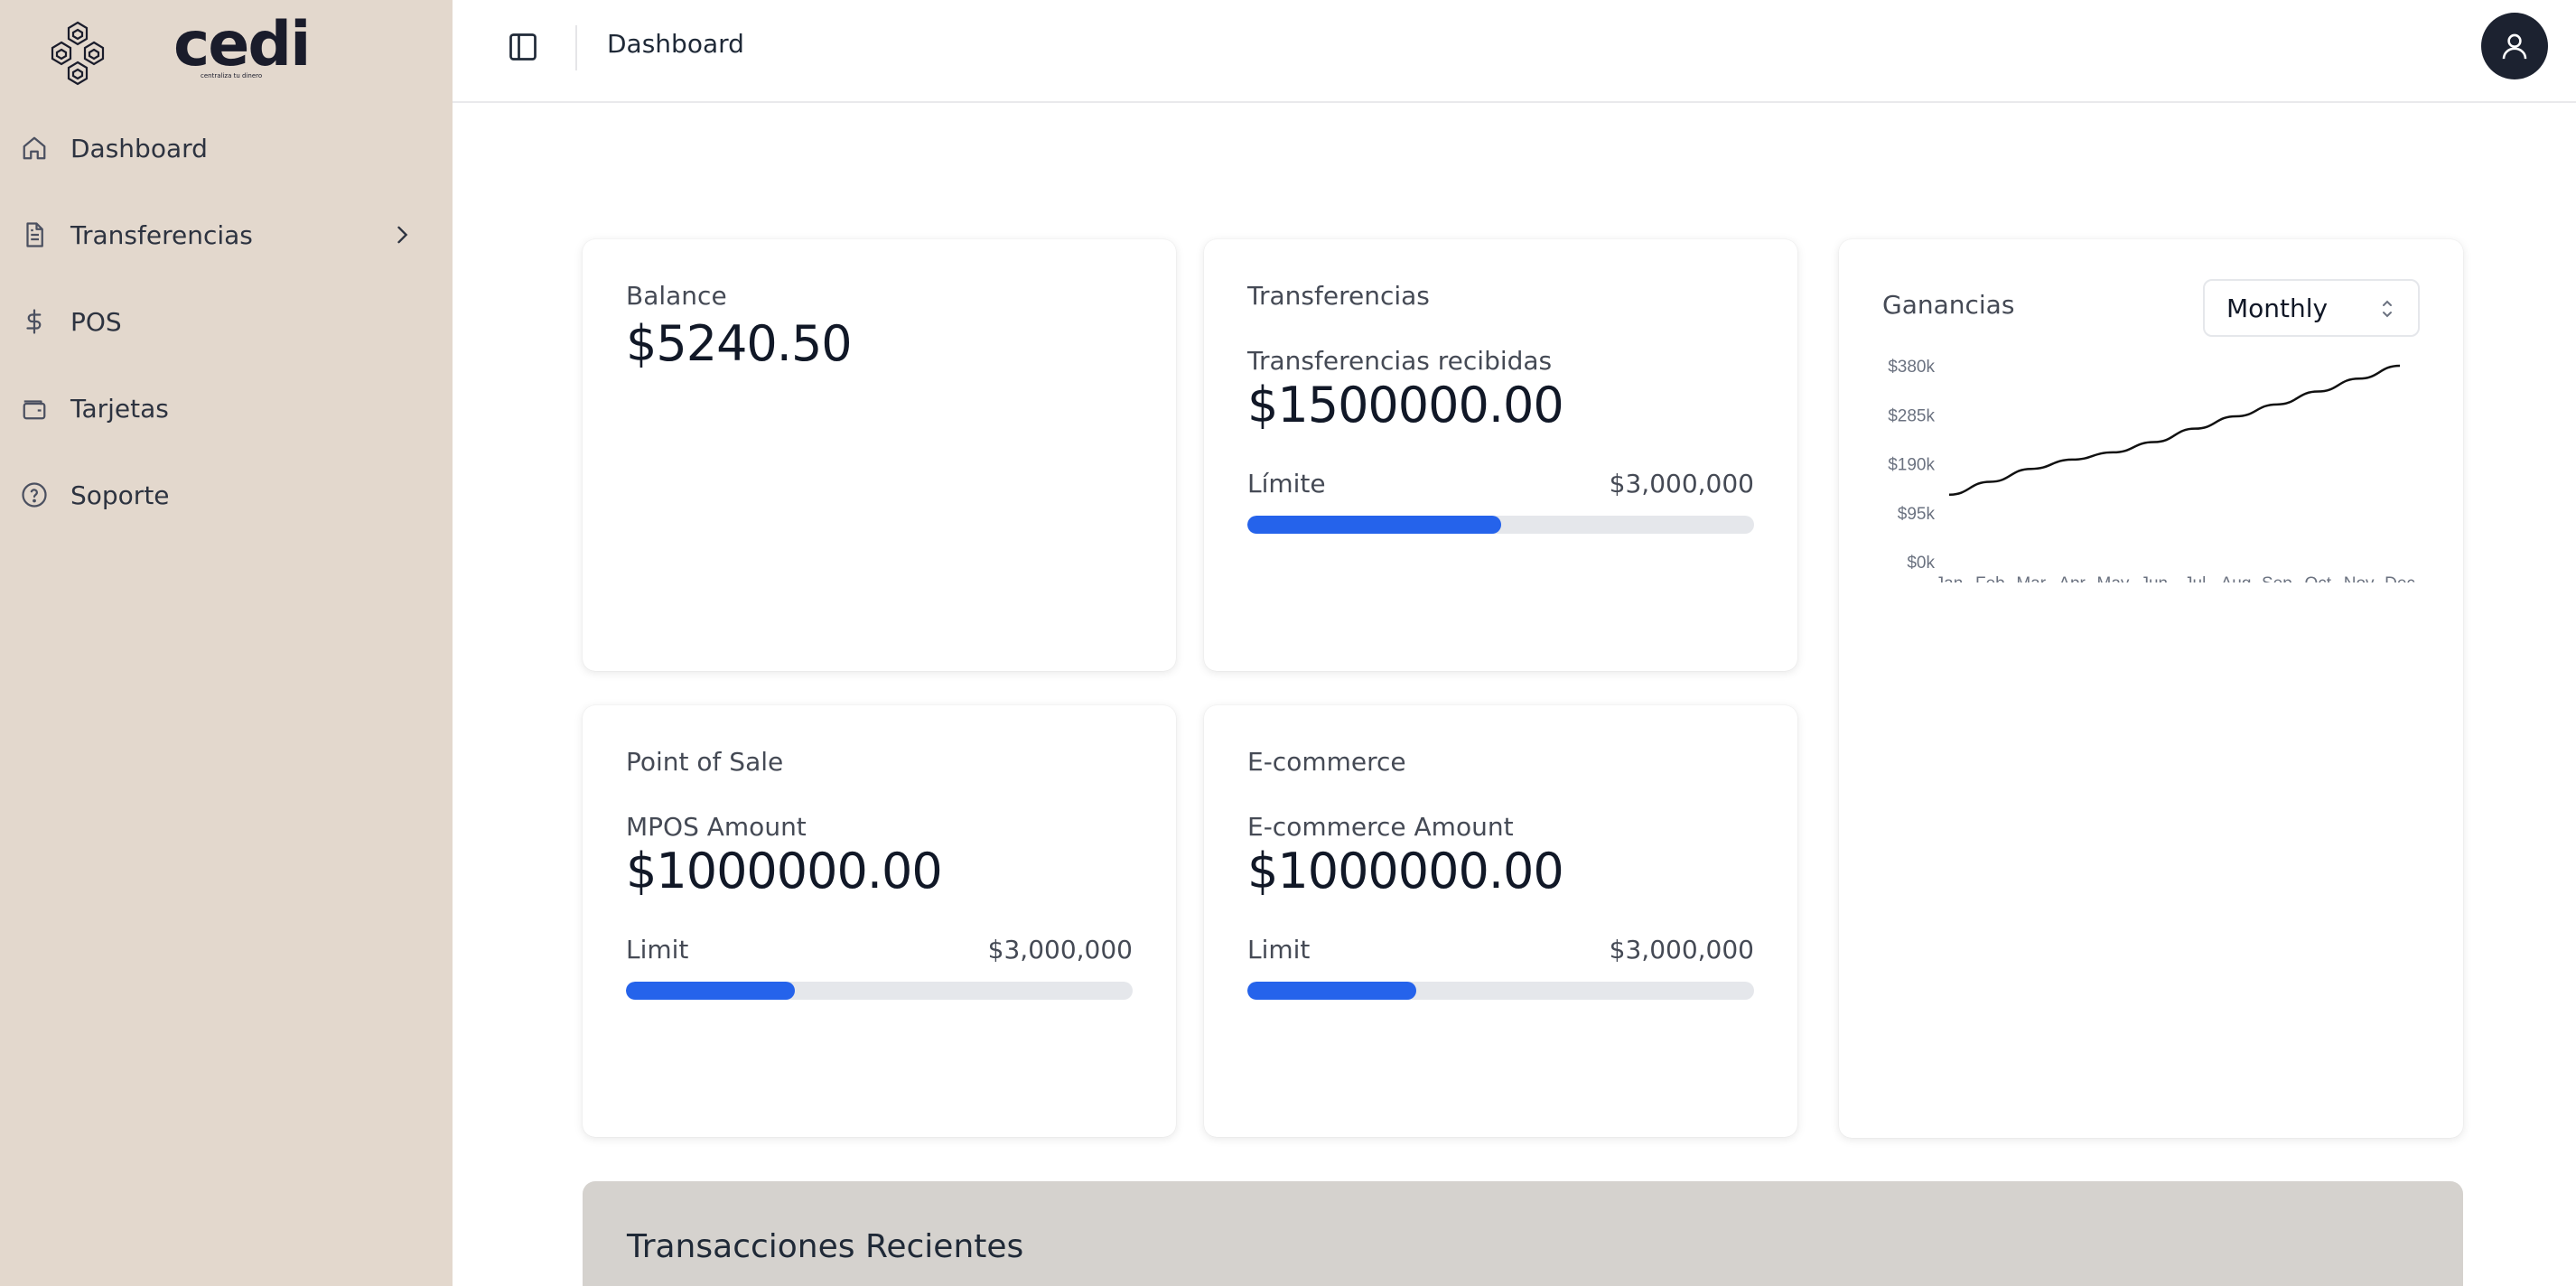  I want to click on sidebar-item-label: Dashboard, so click(139, 148).